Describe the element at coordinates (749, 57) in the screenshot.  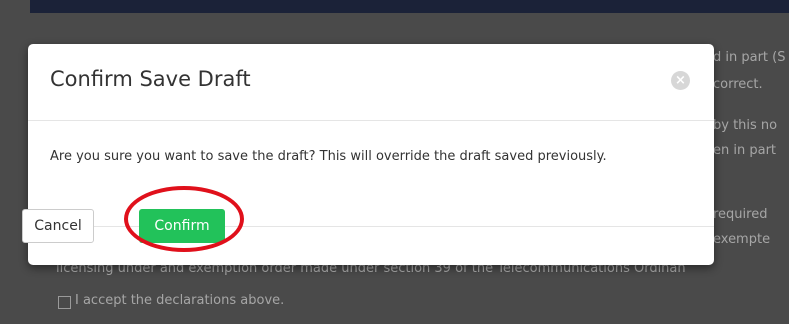
I see `background-text: d in part (S` at that location.